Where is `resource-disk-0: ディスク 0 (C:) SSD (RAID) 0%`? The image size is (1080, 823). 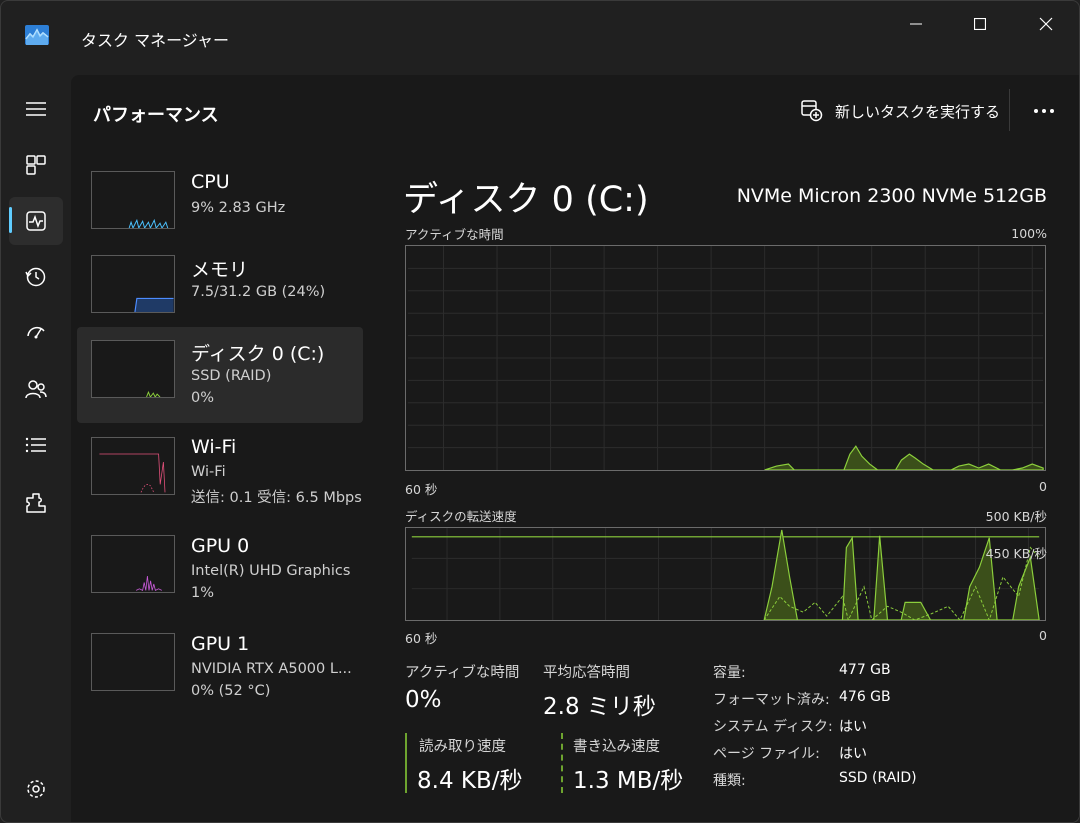 resource-disk-0: ディスク 0 (C:) SSD (RAID) 0% is located at coordinates (220, 375).